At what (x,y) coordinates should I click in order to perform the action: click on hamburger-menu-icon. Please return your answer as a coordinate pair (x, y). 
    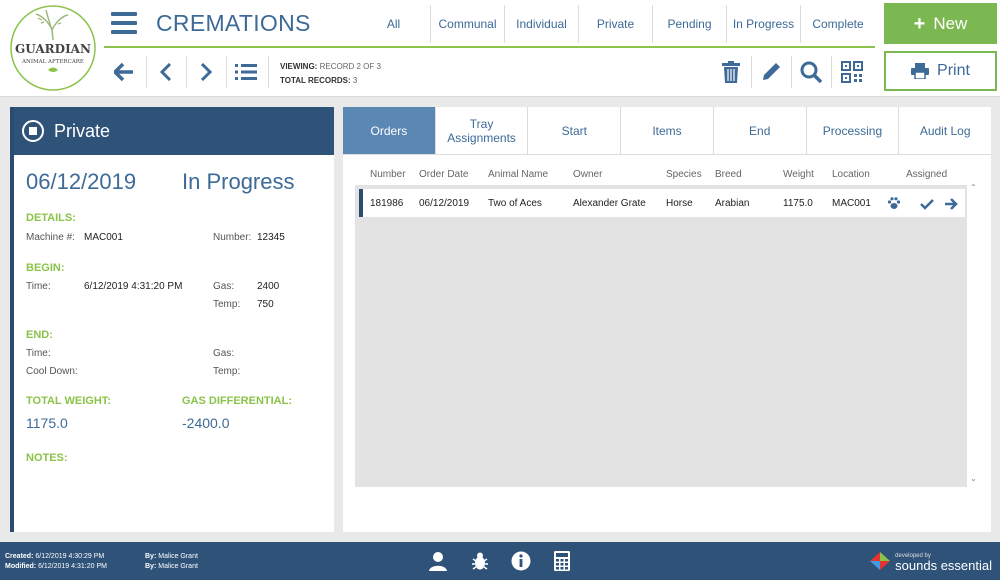
    Looking at the image, I should click on (124, 23).